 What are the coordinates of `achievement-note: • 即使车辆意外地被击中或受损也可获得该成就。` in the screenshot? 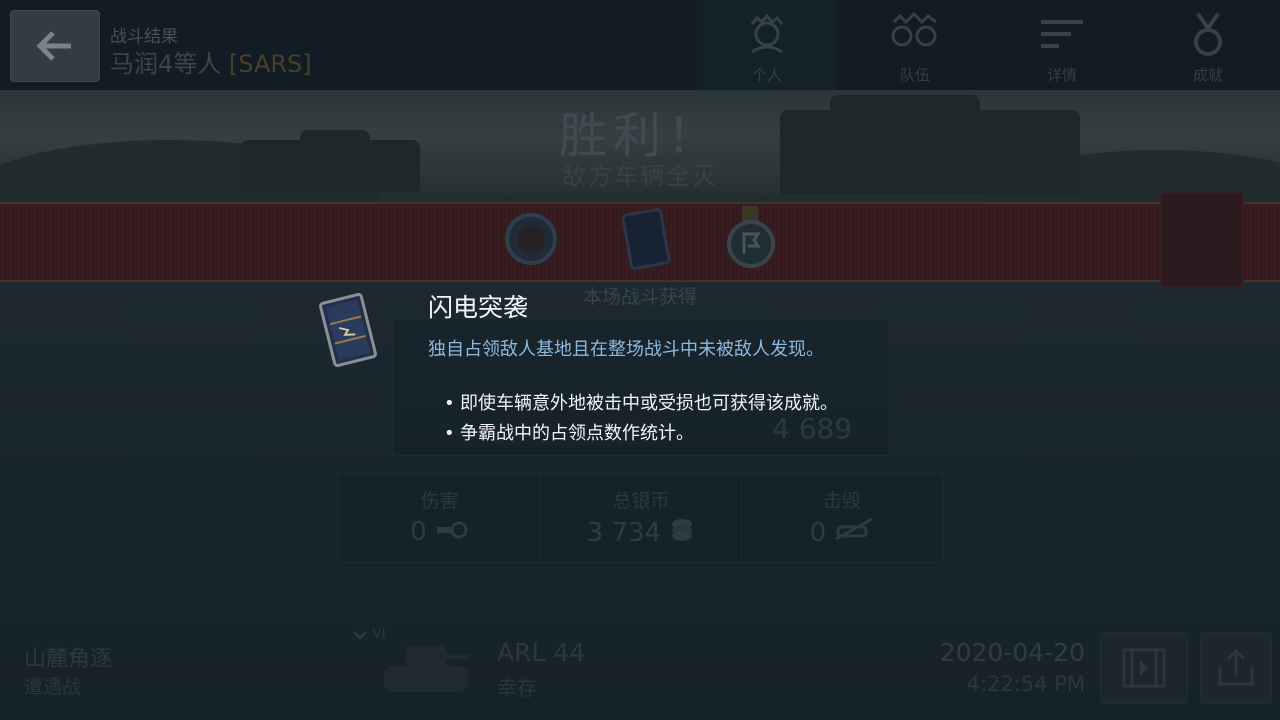 It's located at (641, 403).